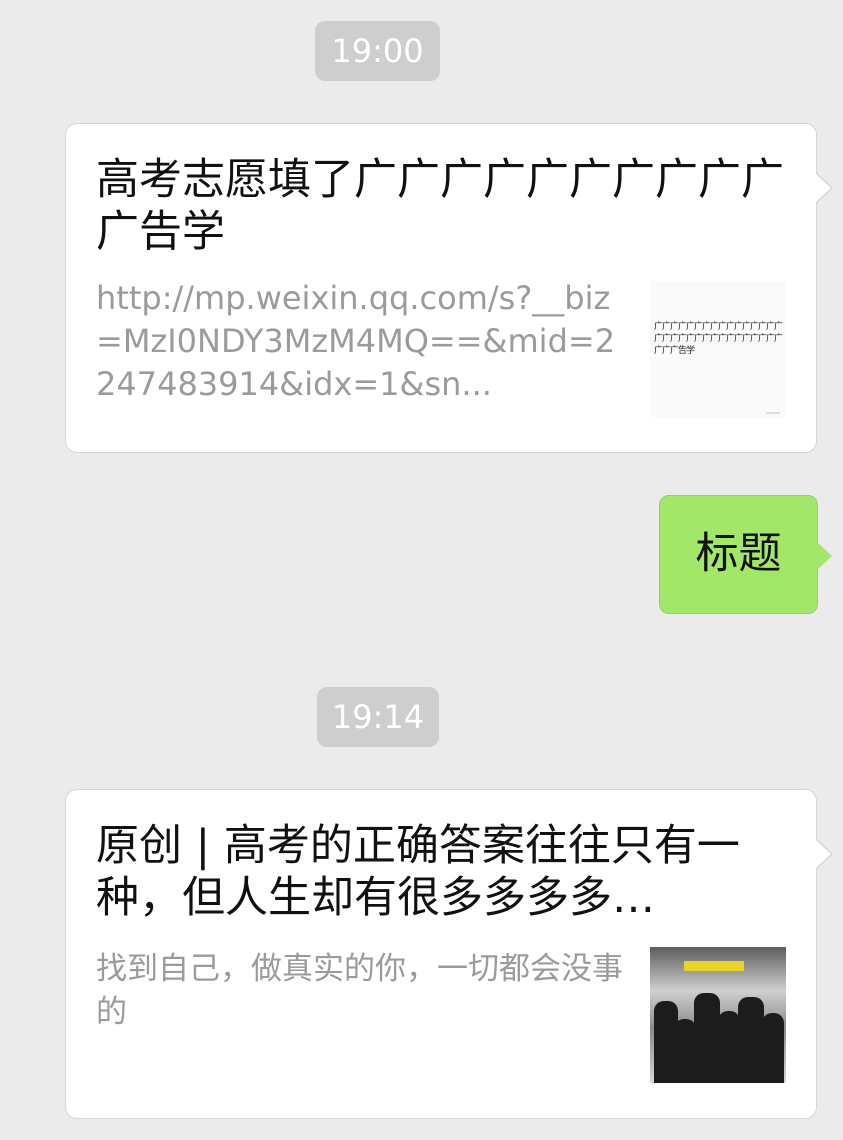  What do you see at coordinates (359, 990) in the screenshot?
I see `article-summary: 找到自己，做真实的你，一切都会没事的` at bounding box center [359, 990].